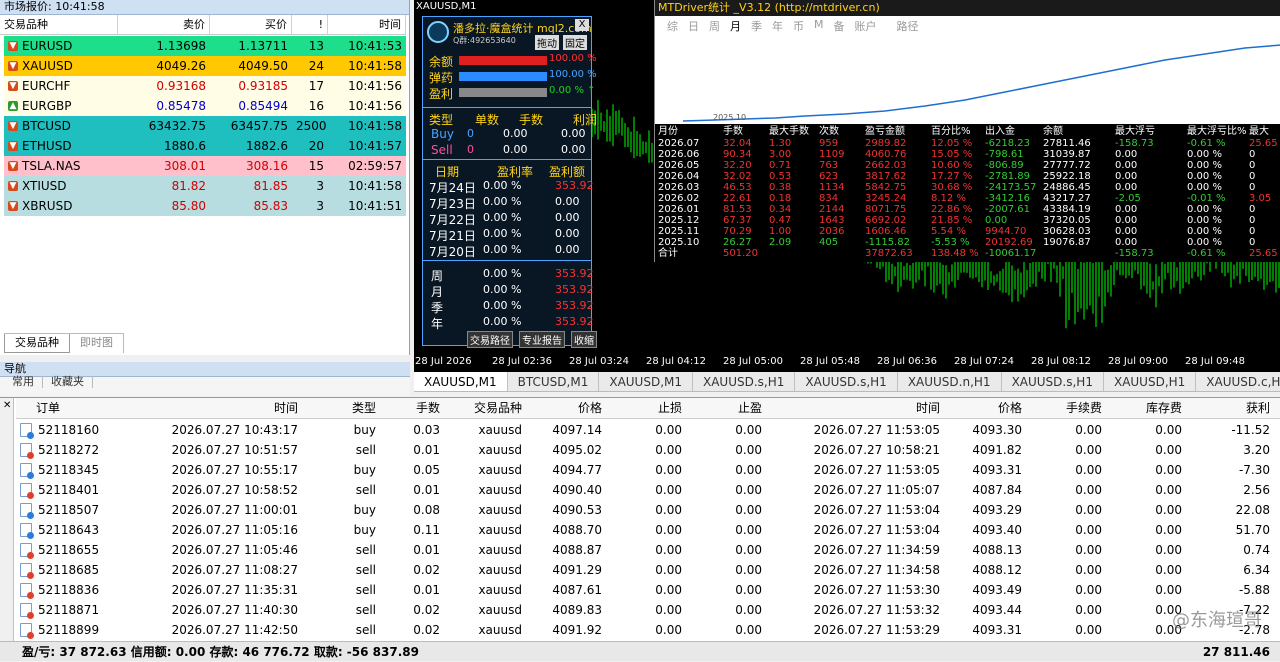 The height and width of the screenshot is (662, 1280). I want to click on quote-row: ▼ EURUSD 1.13698 1.13711 13 10:41:53, so click(205, 46).